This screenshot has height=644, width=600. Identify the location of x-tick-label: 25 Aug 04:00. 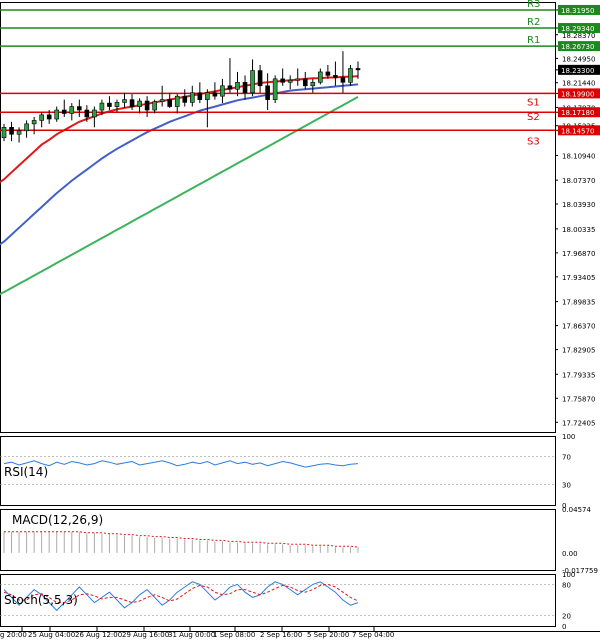
(51, 635).